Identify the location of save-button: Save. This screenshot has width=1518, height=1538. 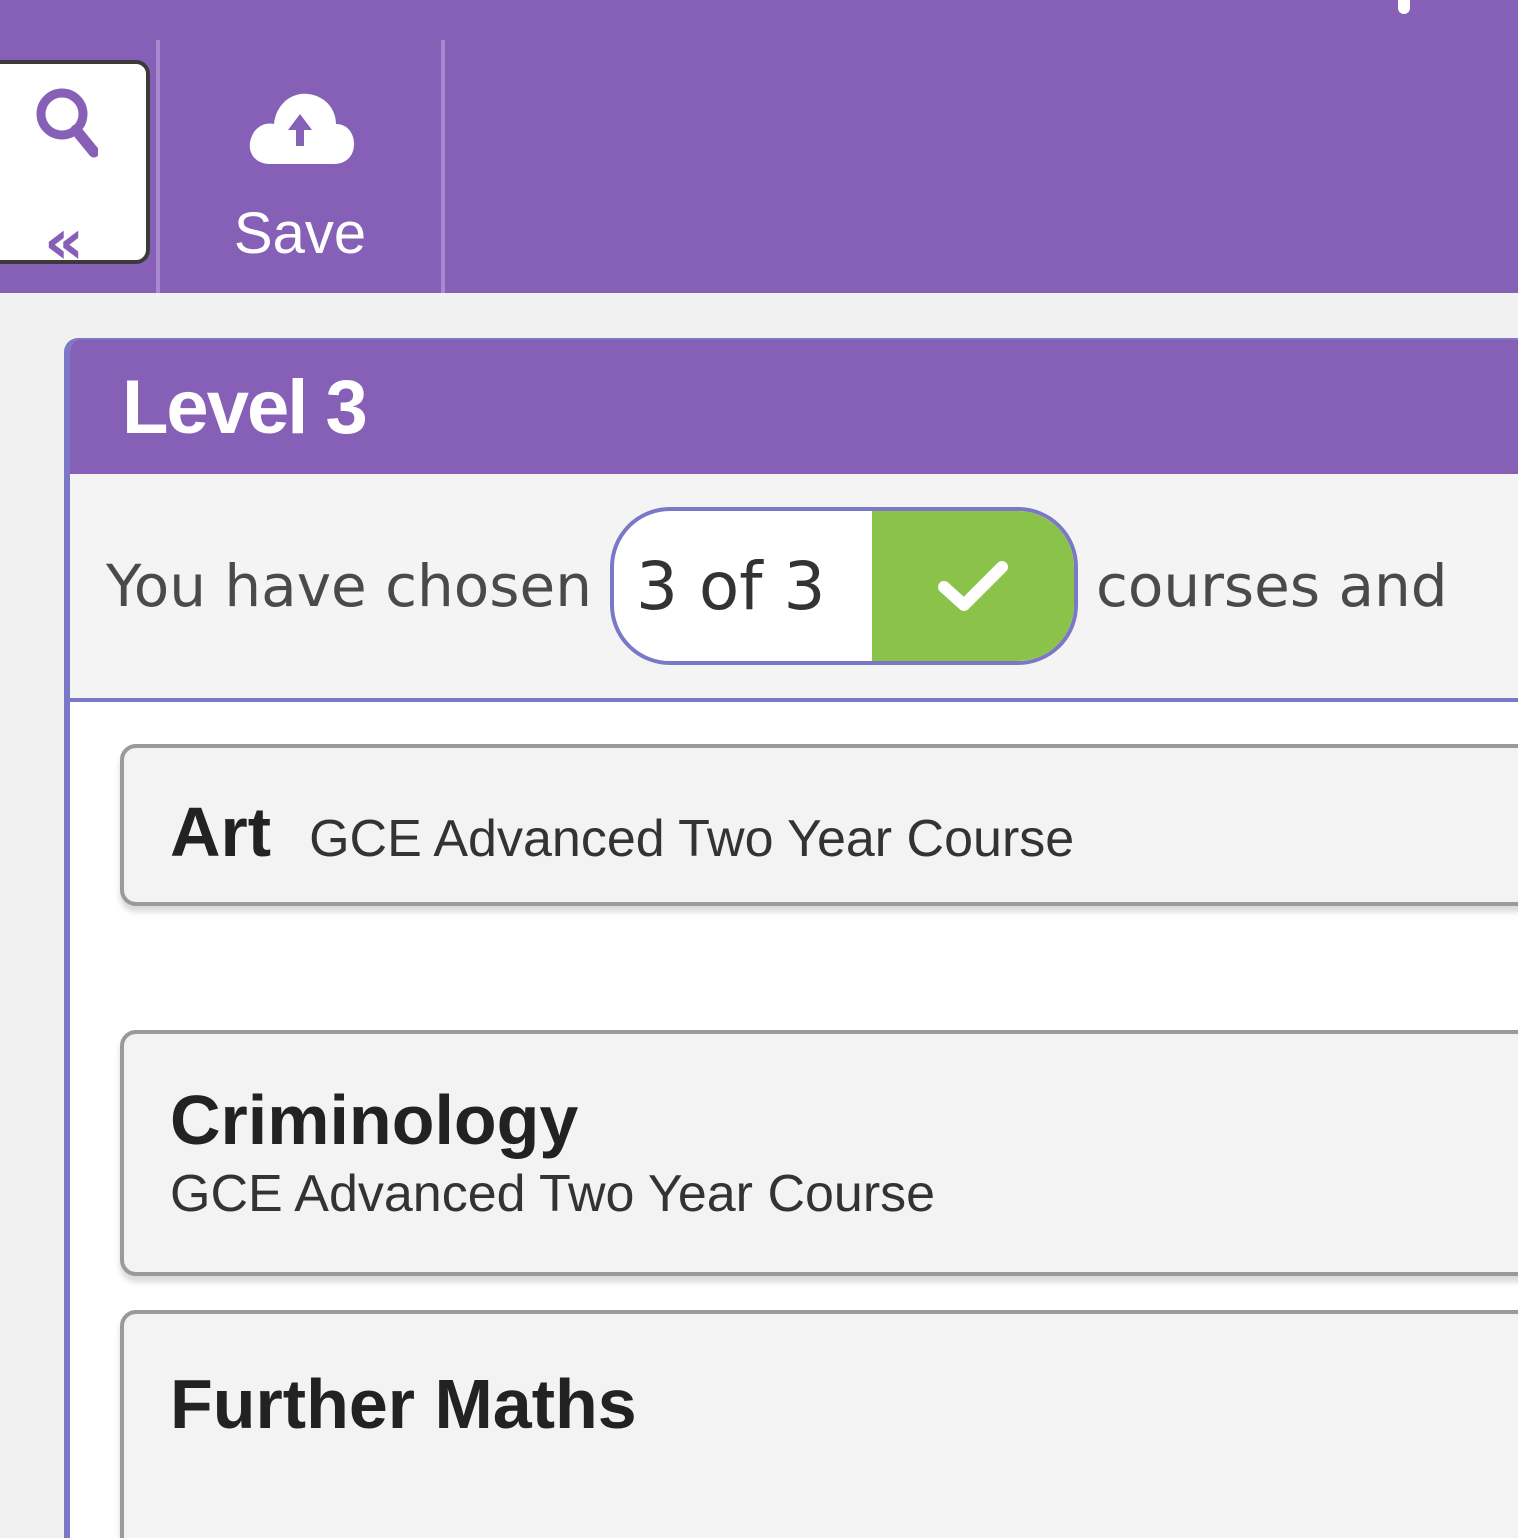
(300, 170).